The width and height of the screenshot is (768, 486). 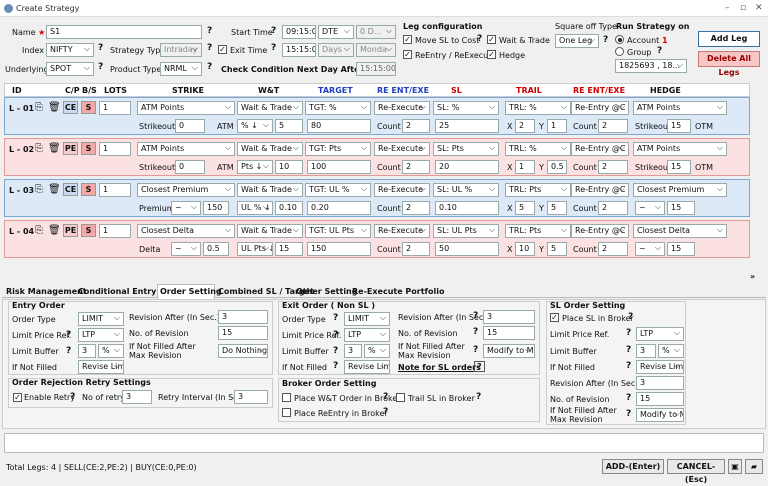 What do you see at coordinates (70, 230) in the screenshot?
I see `cp-toggle: PE` at bounding box center [70, 230].